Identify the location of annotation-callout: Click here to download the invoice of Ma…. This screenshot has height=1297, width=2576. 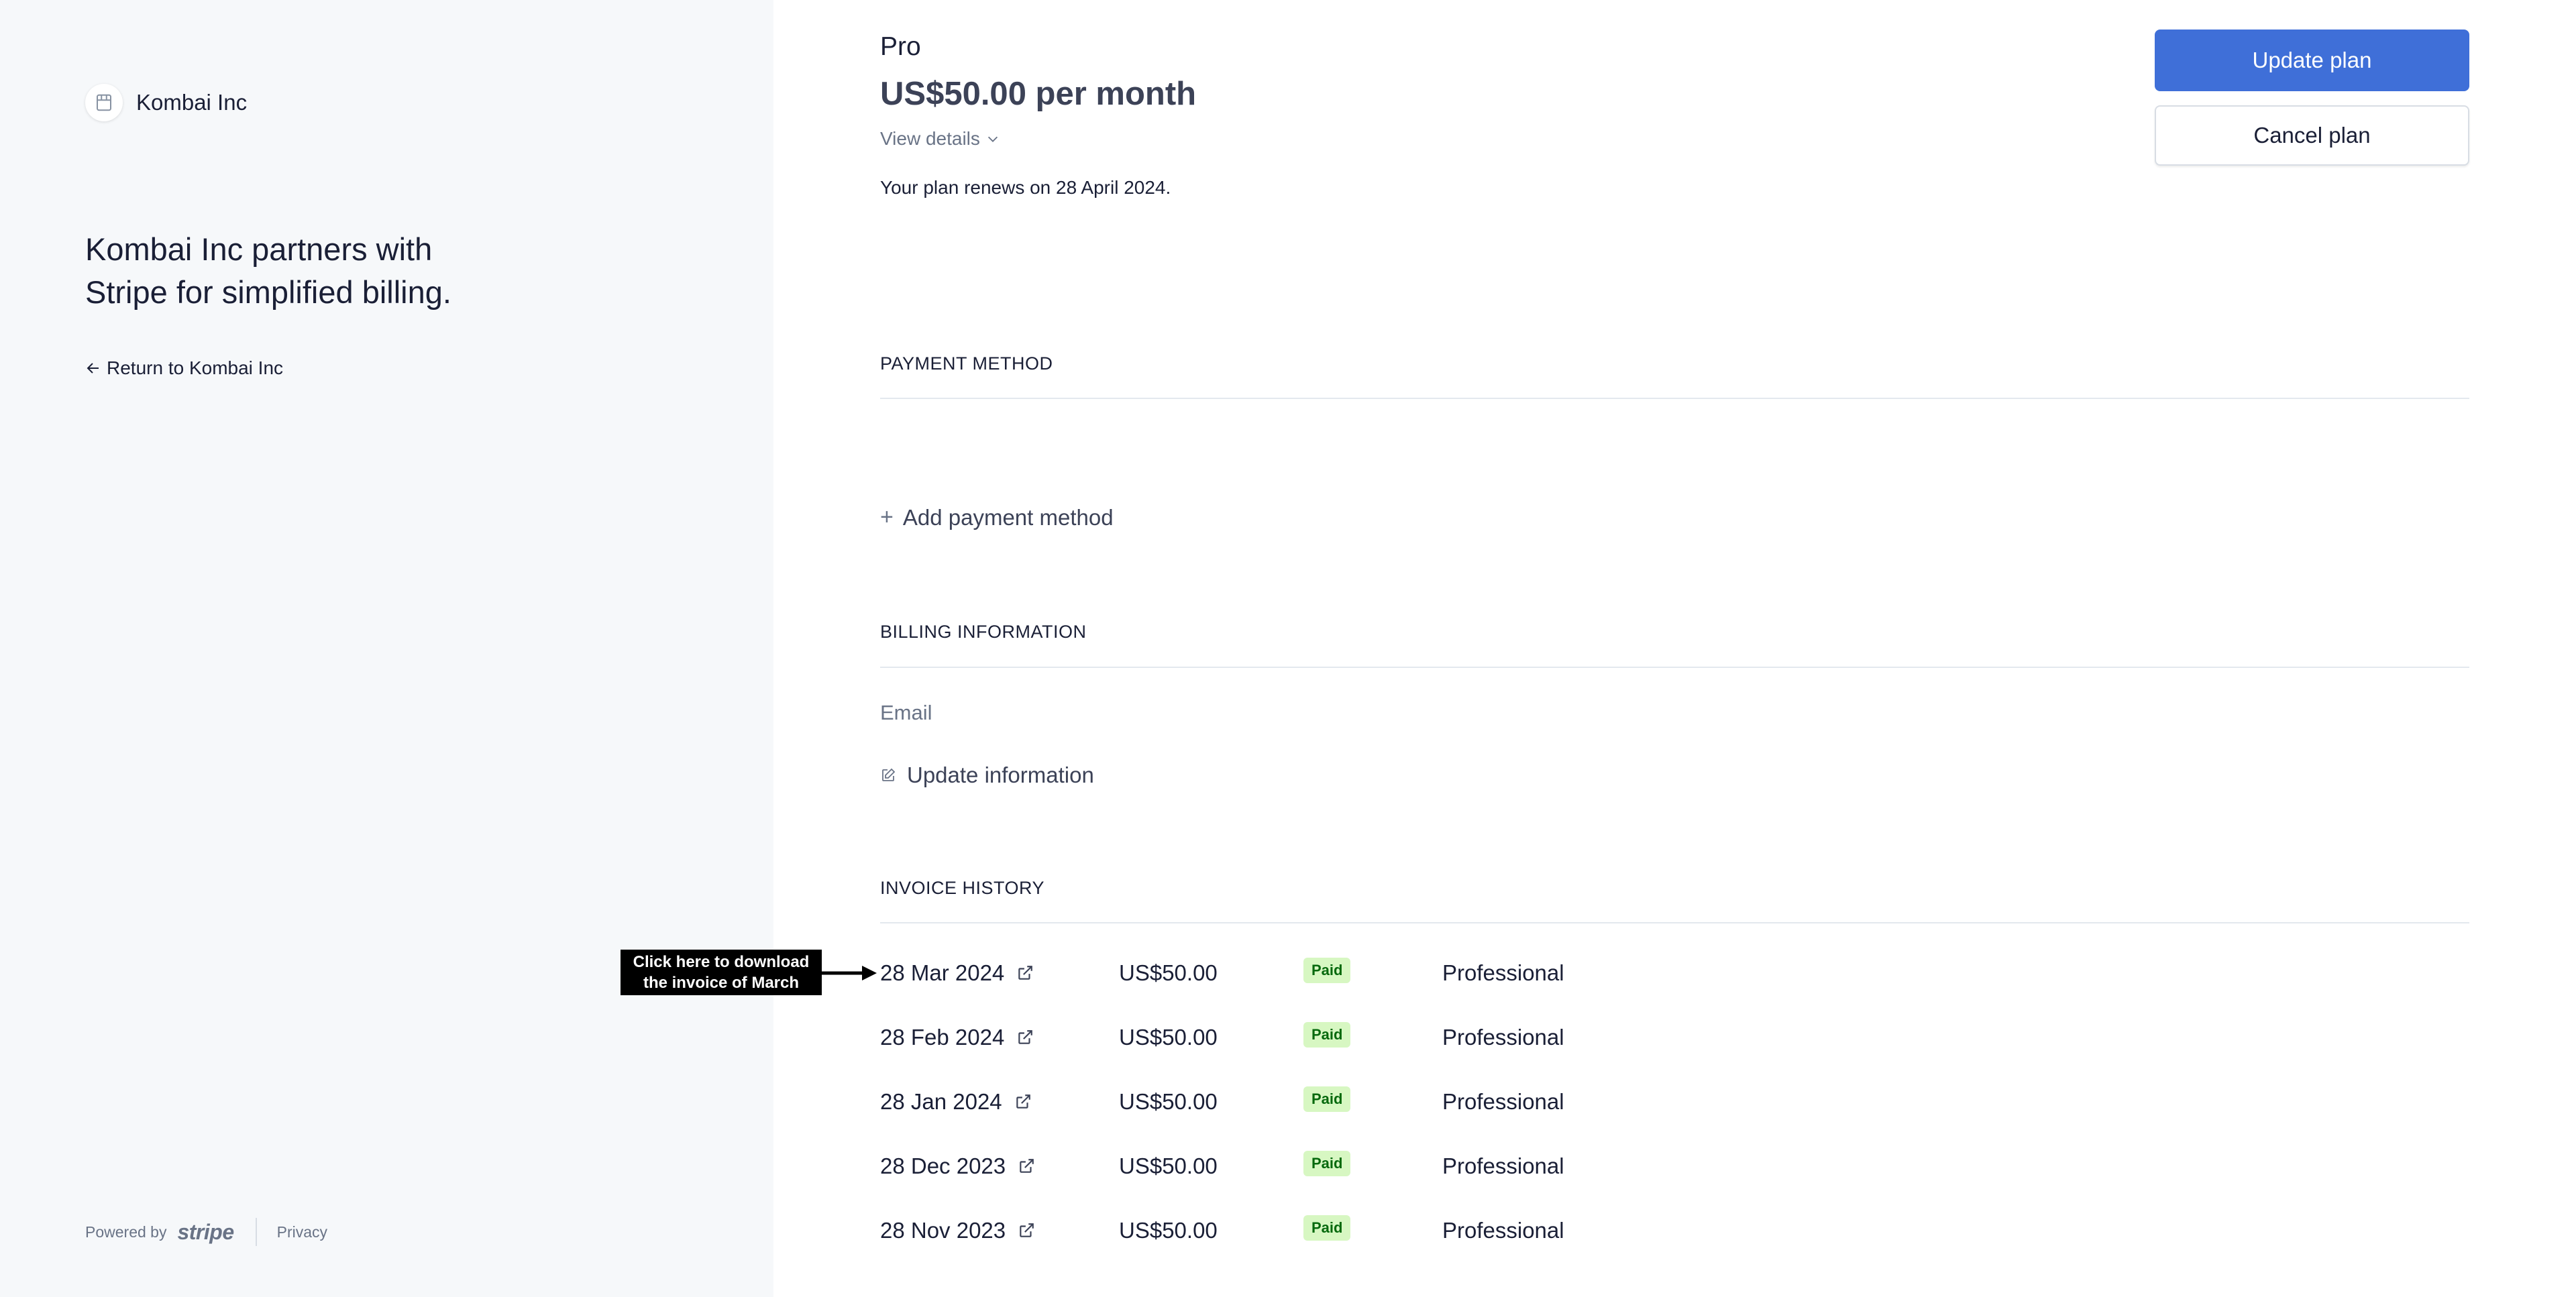
(721, 972).